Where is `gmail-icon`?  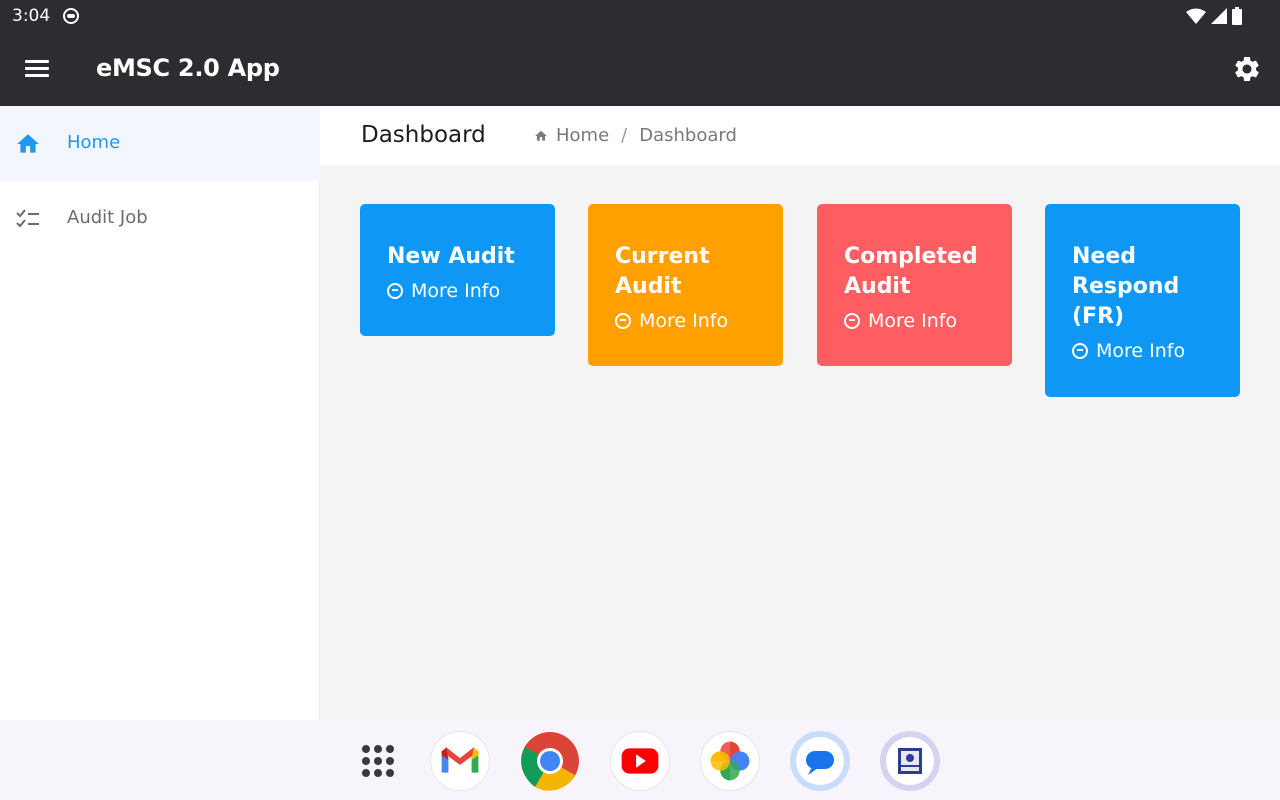
gmail-icon is located at coordinates (460, 761).